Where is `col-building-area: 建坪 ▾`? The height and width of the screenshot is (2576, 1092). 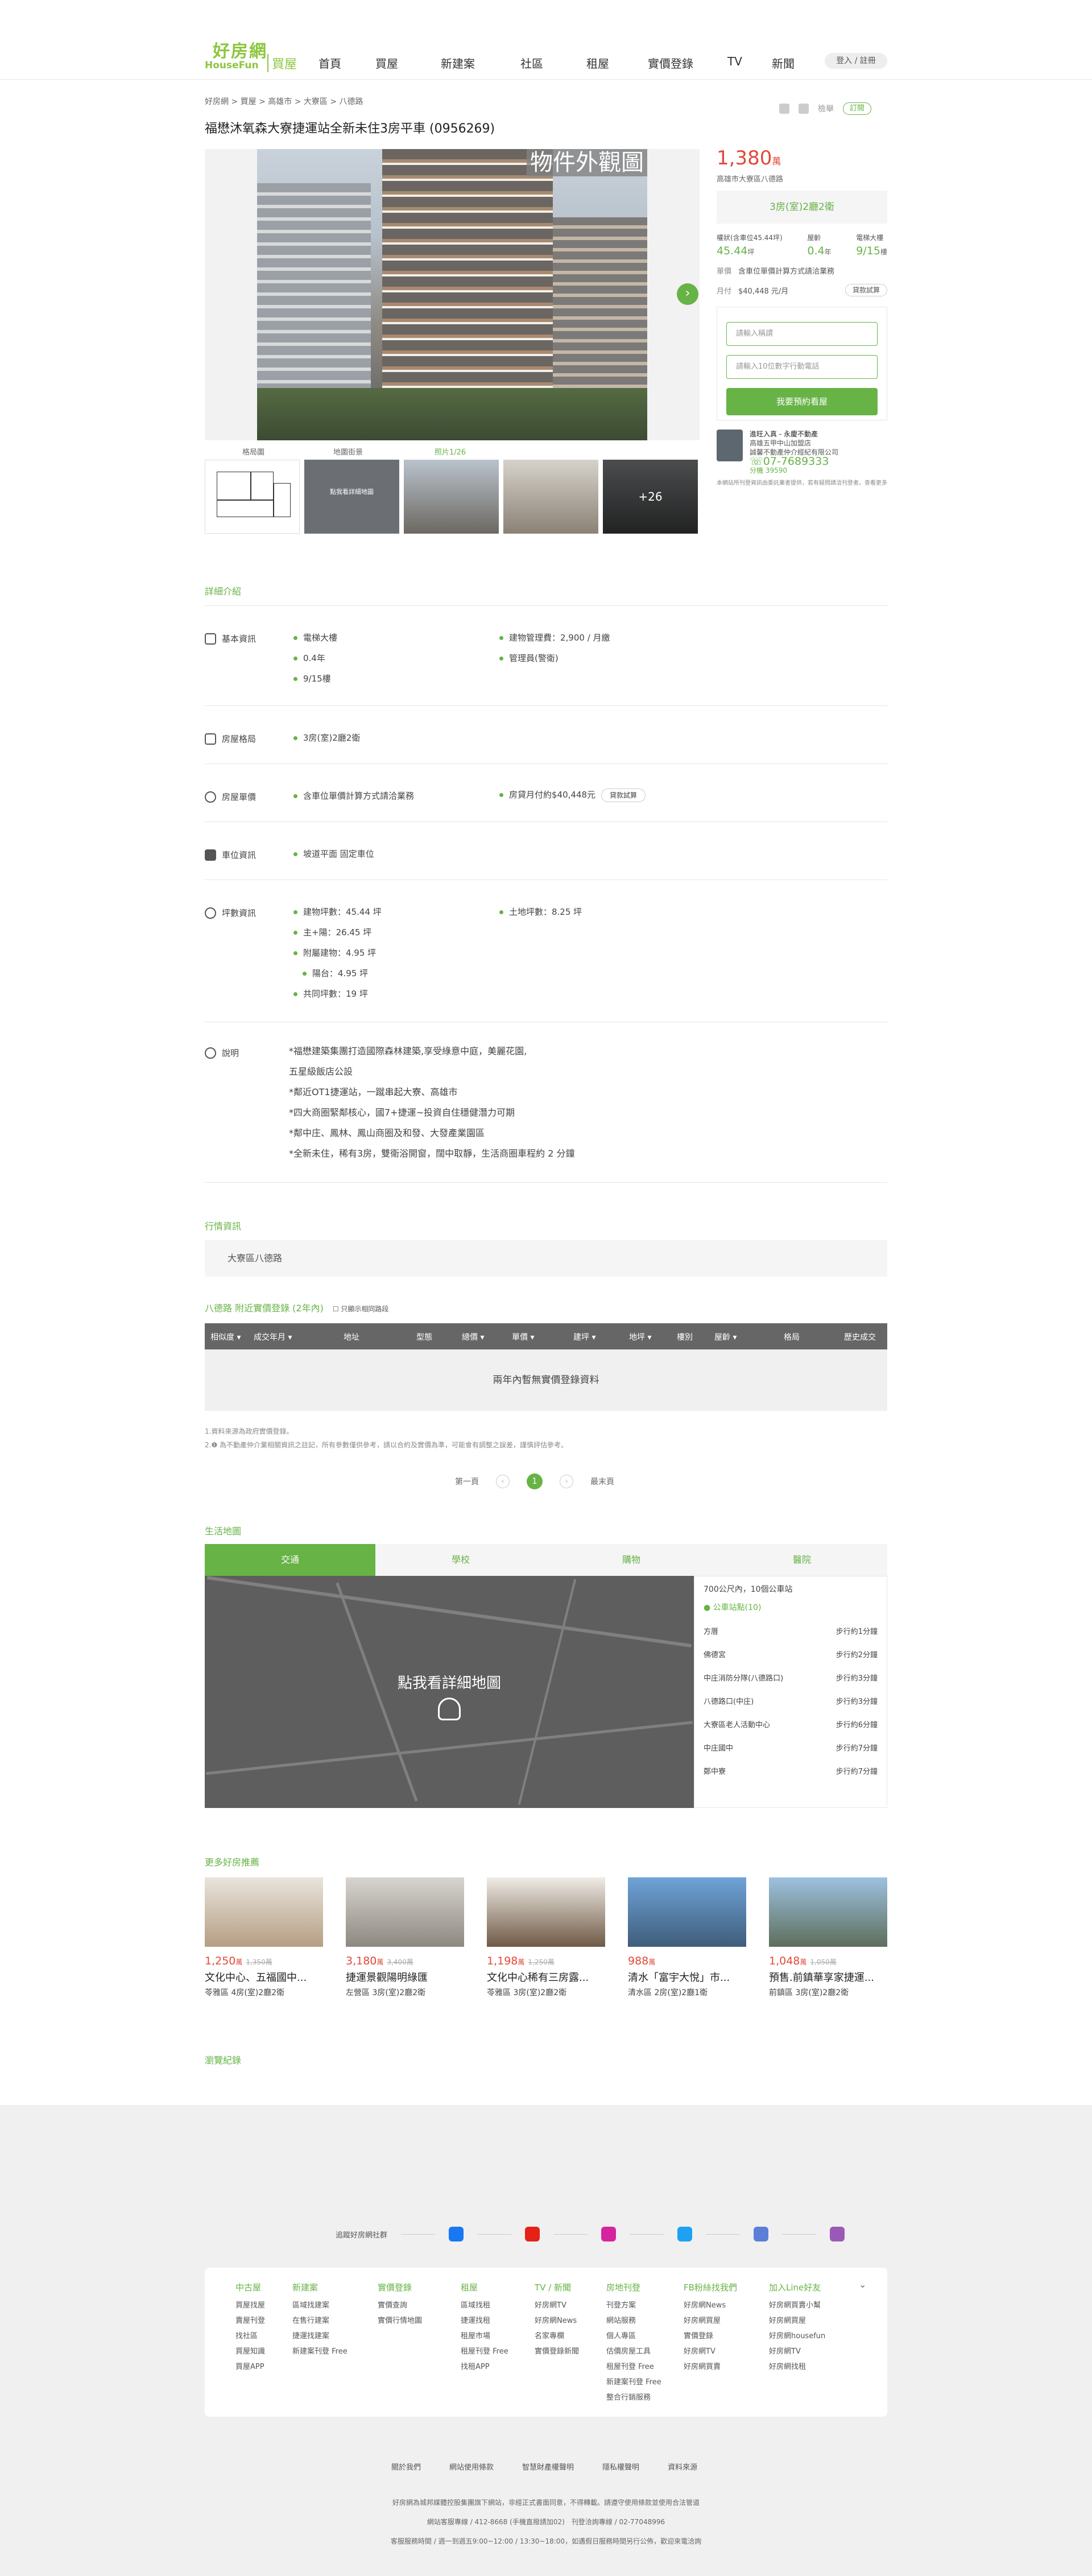 col-building-area: 建坪 ▾ is located at coordinates (584, 1337).